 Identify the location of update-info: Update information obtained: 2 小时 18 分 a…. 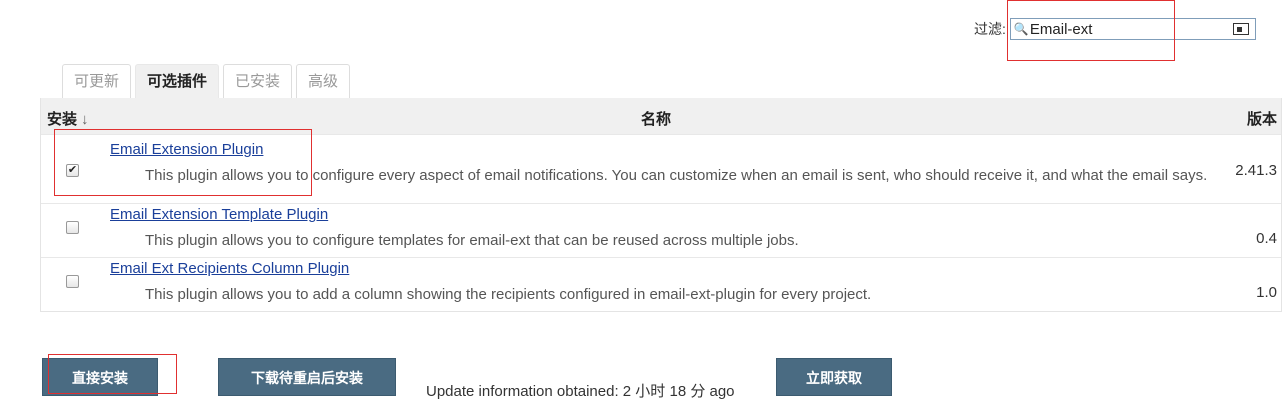
(580, 391).